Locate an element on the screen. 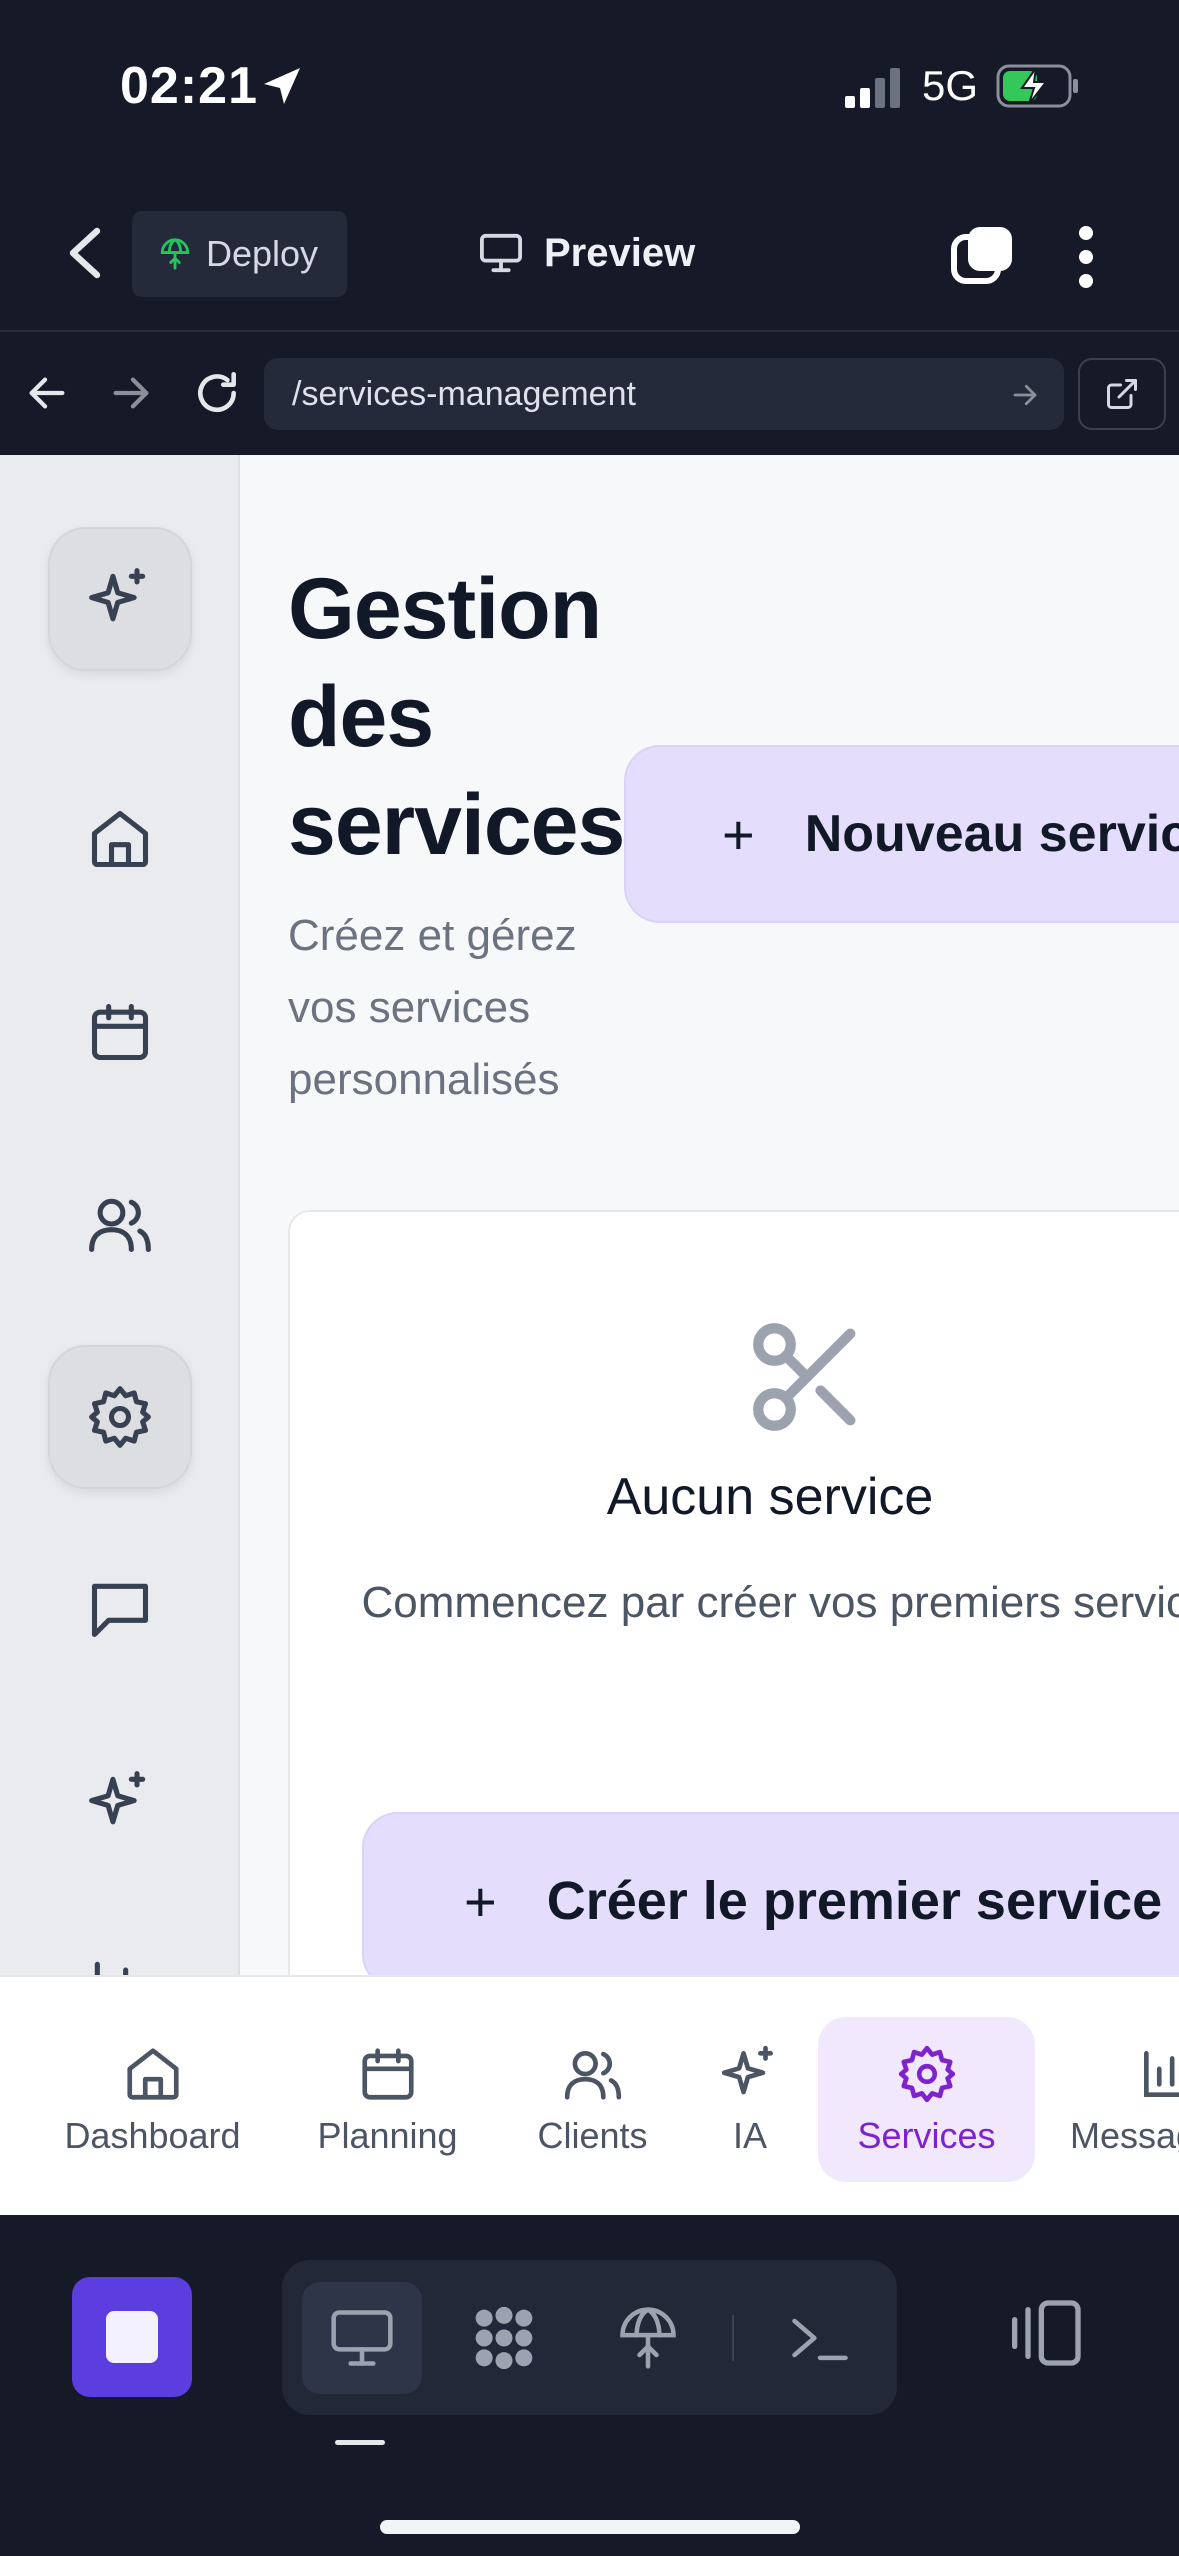 The width and height of the screenshot is (1179, 2556). tool-workflows is located at coordinates (504, 2338).